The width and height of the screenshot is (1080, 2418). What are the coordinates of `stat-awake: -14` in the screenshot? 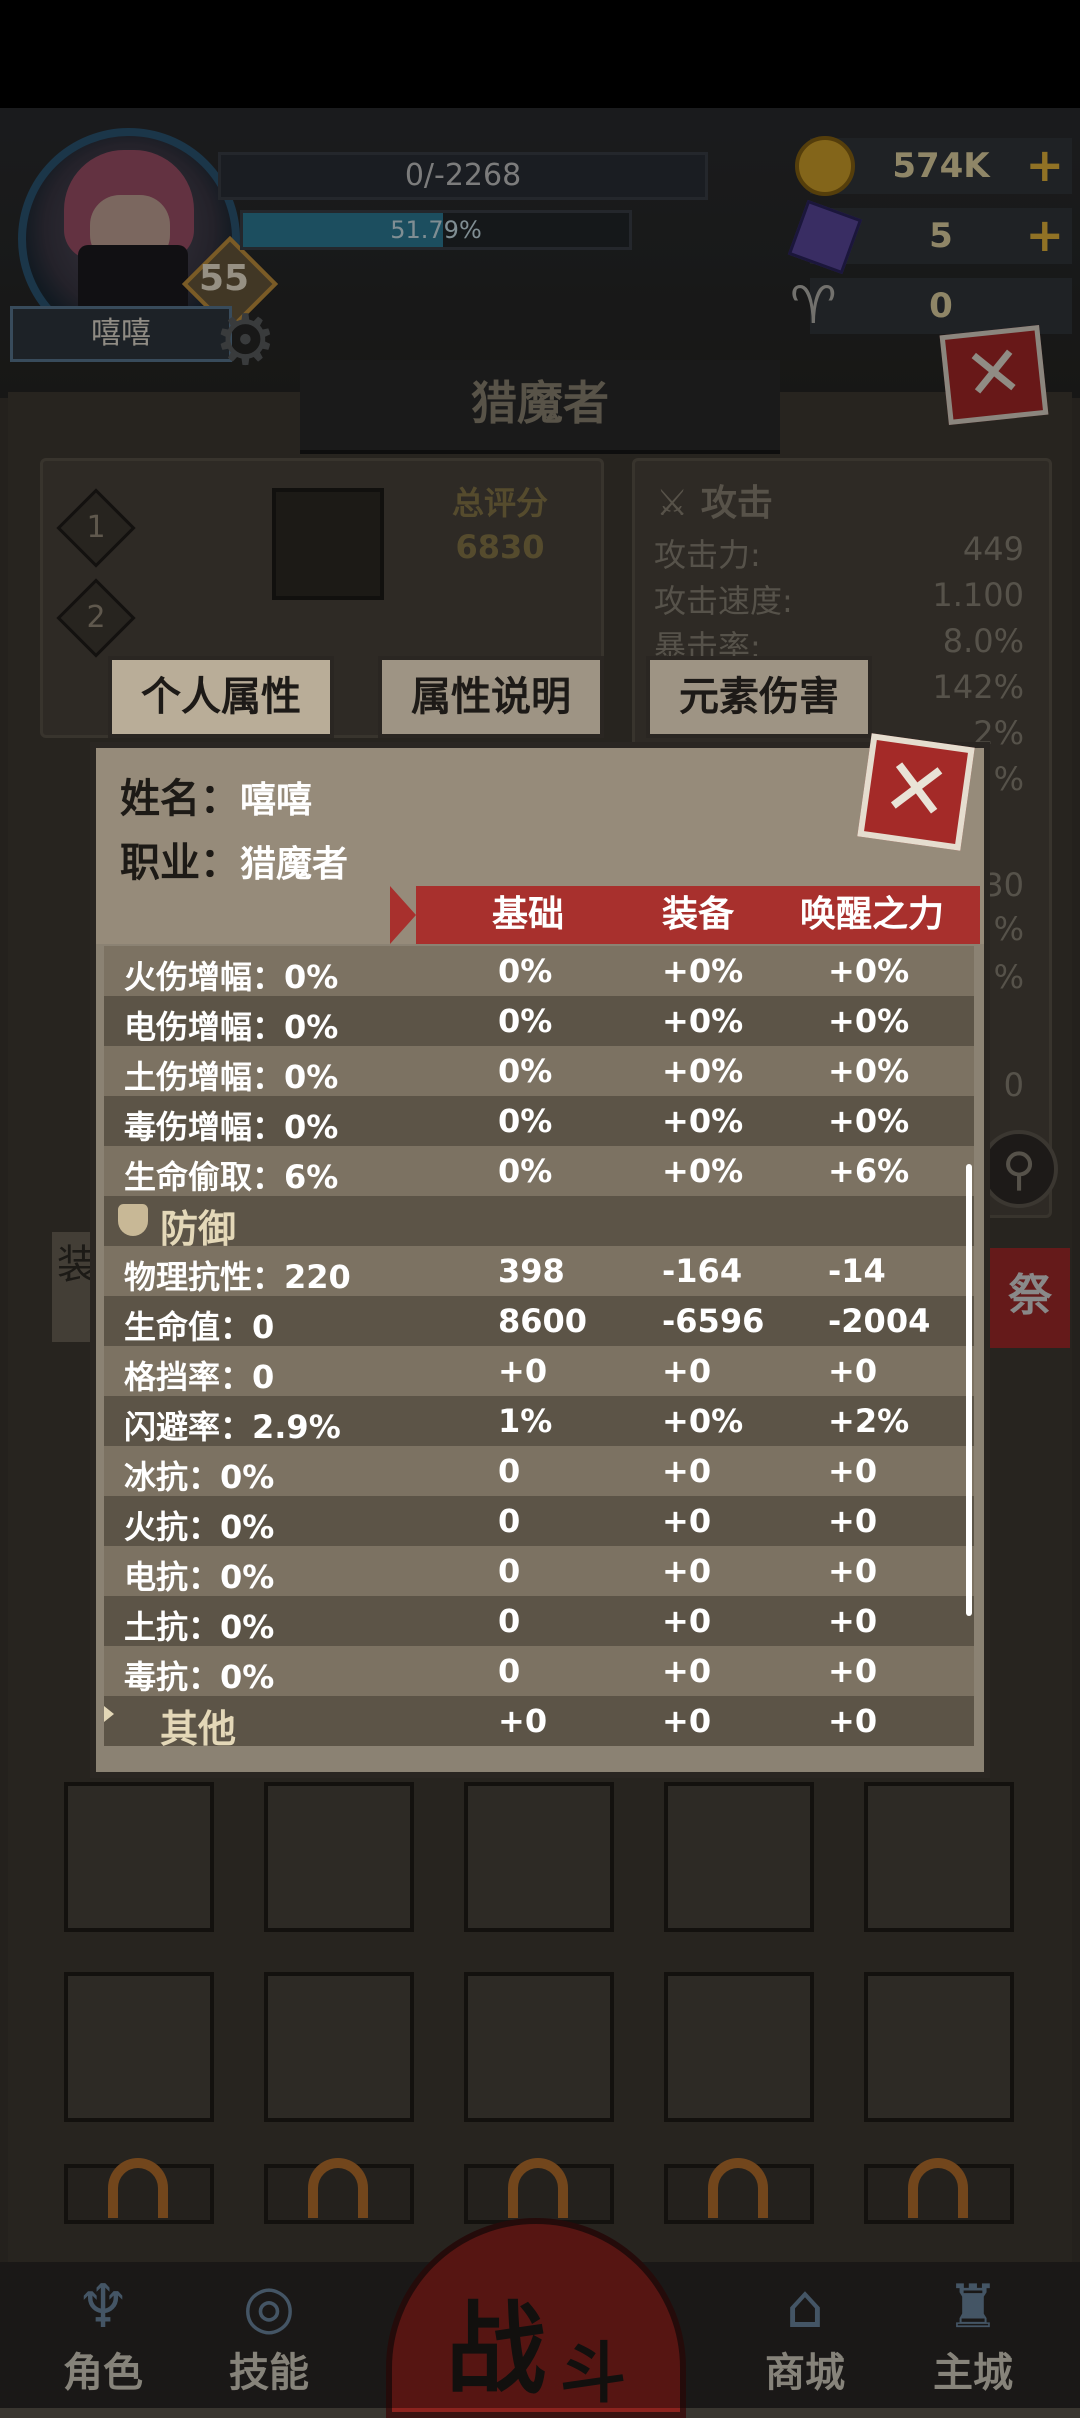 It's located at (857, 1271).